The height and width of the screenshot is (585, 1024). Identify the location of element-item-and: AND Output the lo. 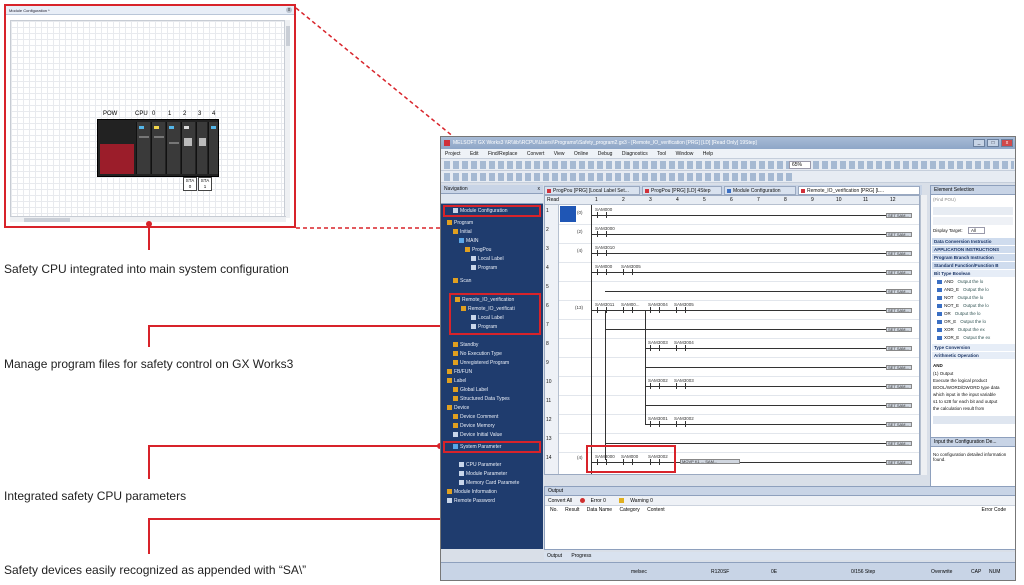
(960, 281).